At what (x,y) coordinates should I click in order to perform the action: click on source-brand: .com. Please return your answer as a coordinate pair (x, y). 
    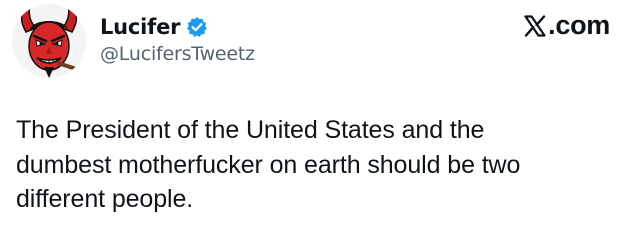
    Looking at the image, I should click on (567, 25).